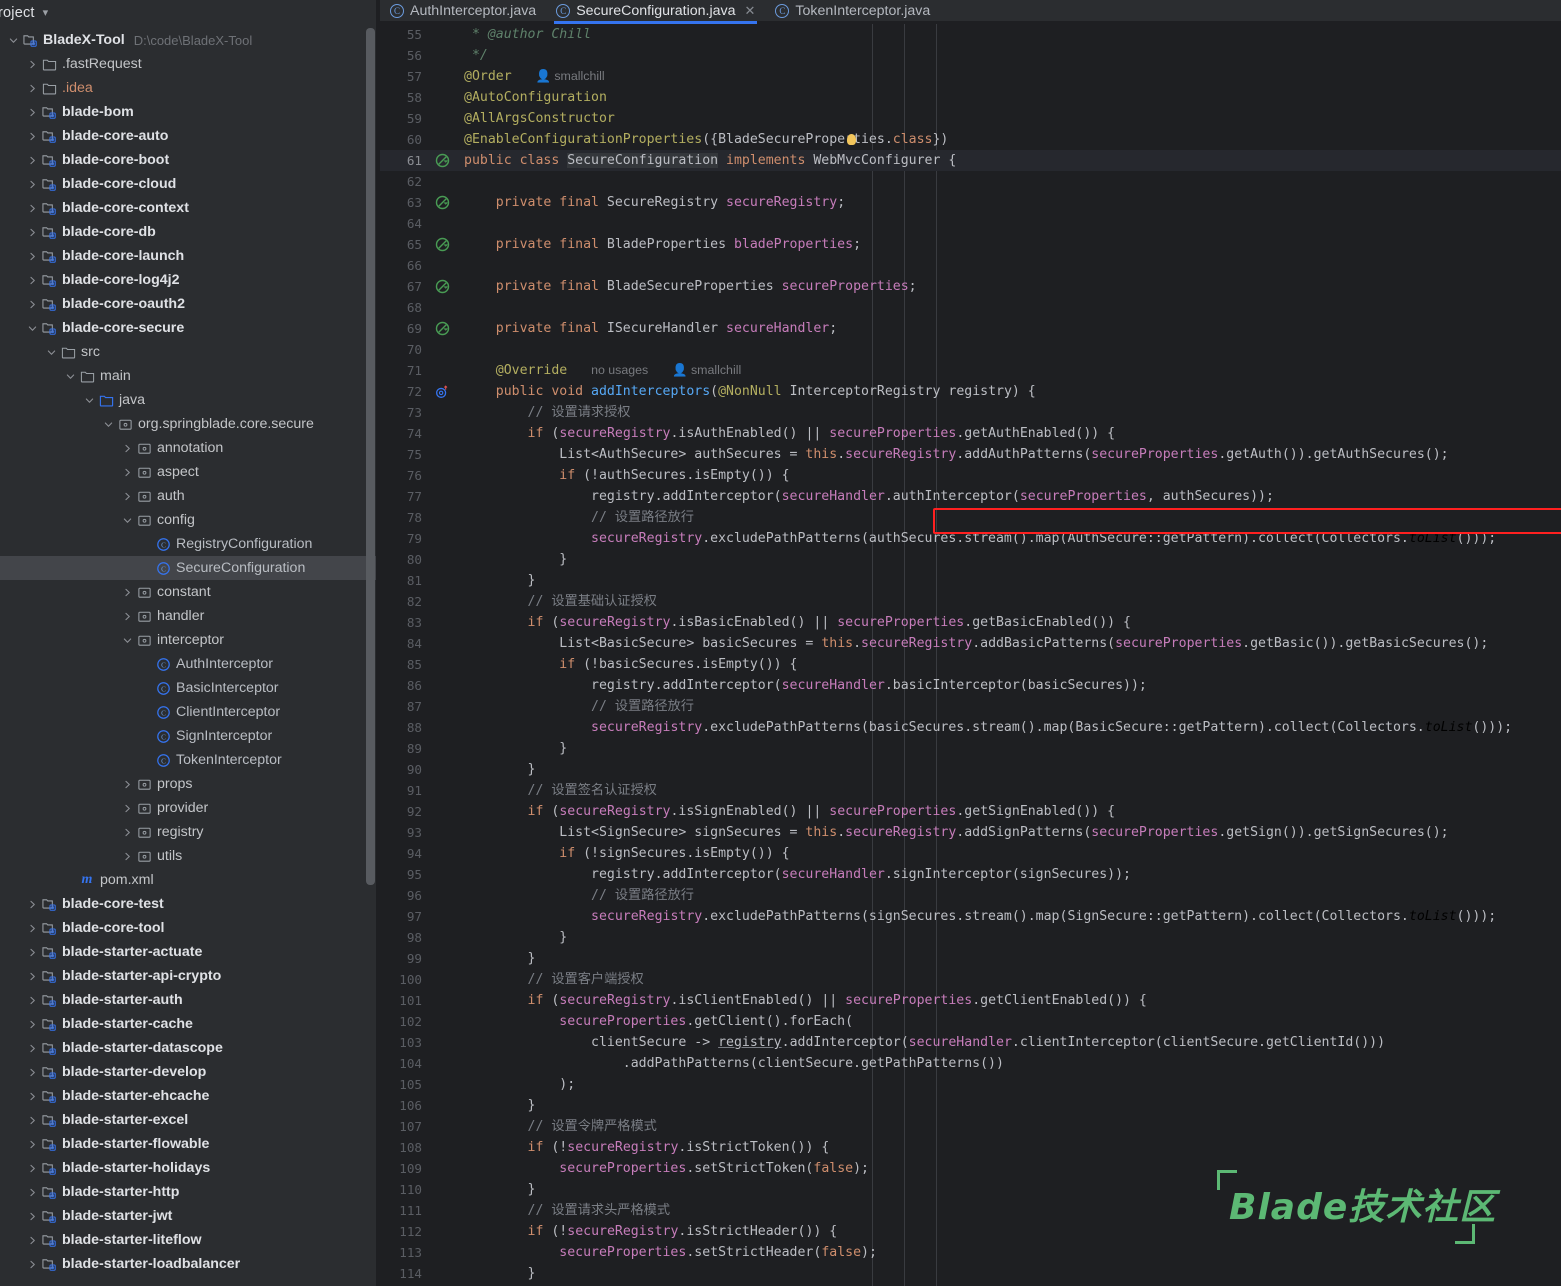 The image size is (1561, 1286). What do you see at coordinates (190, 808) in the screenshot?
I see `tree-item: provider` at bounding box center [190, 808].